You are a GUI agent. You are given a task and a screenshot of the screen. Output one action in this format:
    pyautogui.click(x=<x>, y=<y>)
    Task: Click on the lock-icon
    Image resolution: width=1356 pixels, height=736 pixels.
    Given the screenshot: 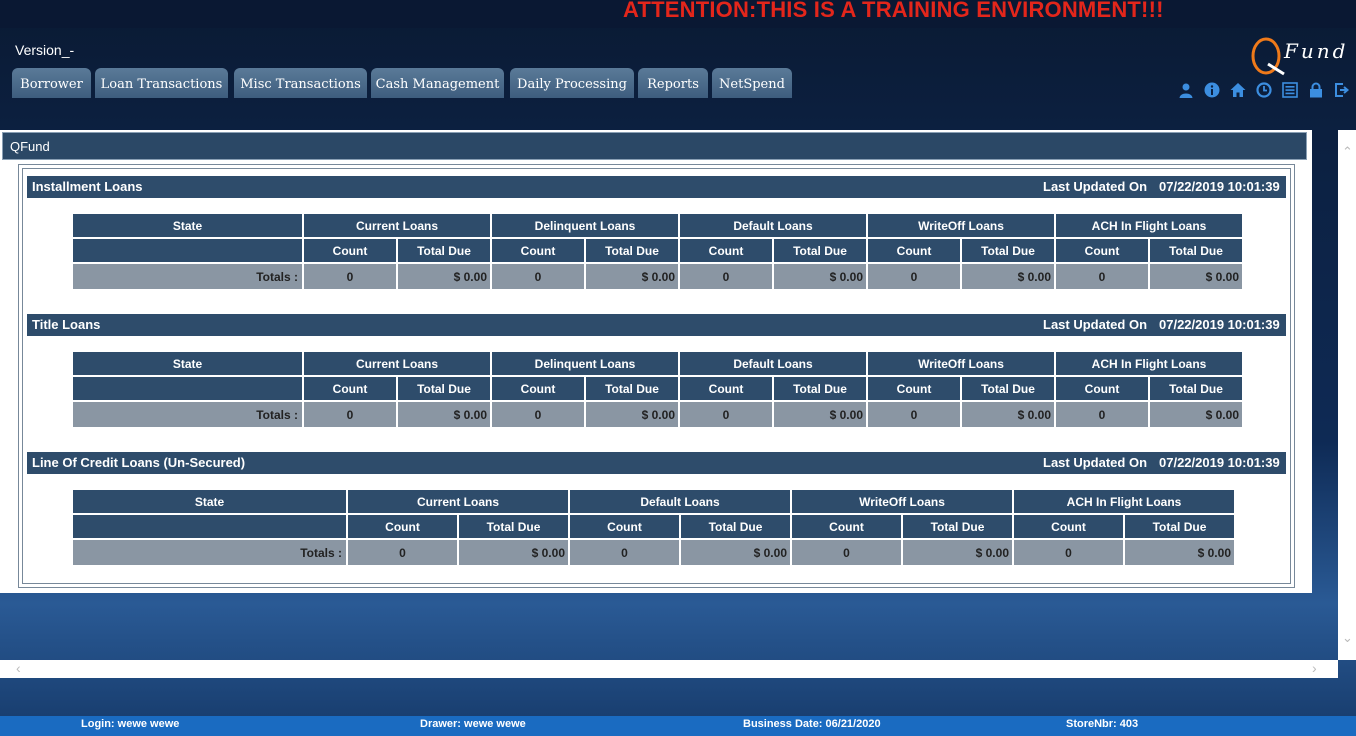 What is the action you would take?
    pyautogui.click(x=1316, y=90)
    